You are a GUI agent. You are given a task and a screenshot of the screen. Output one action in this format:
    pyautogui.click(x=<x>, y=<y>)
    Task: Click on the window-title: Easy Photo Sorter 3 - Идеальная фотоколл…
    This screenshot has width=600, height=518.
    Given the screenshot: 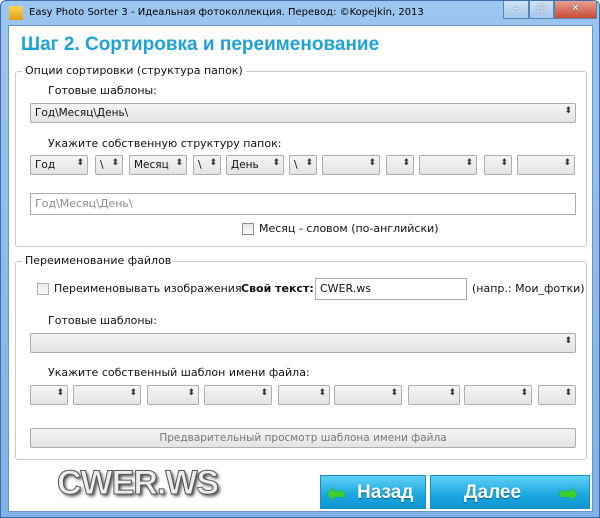 What is the action you would take?
    pyautogui.click(x=226, y=12)
    